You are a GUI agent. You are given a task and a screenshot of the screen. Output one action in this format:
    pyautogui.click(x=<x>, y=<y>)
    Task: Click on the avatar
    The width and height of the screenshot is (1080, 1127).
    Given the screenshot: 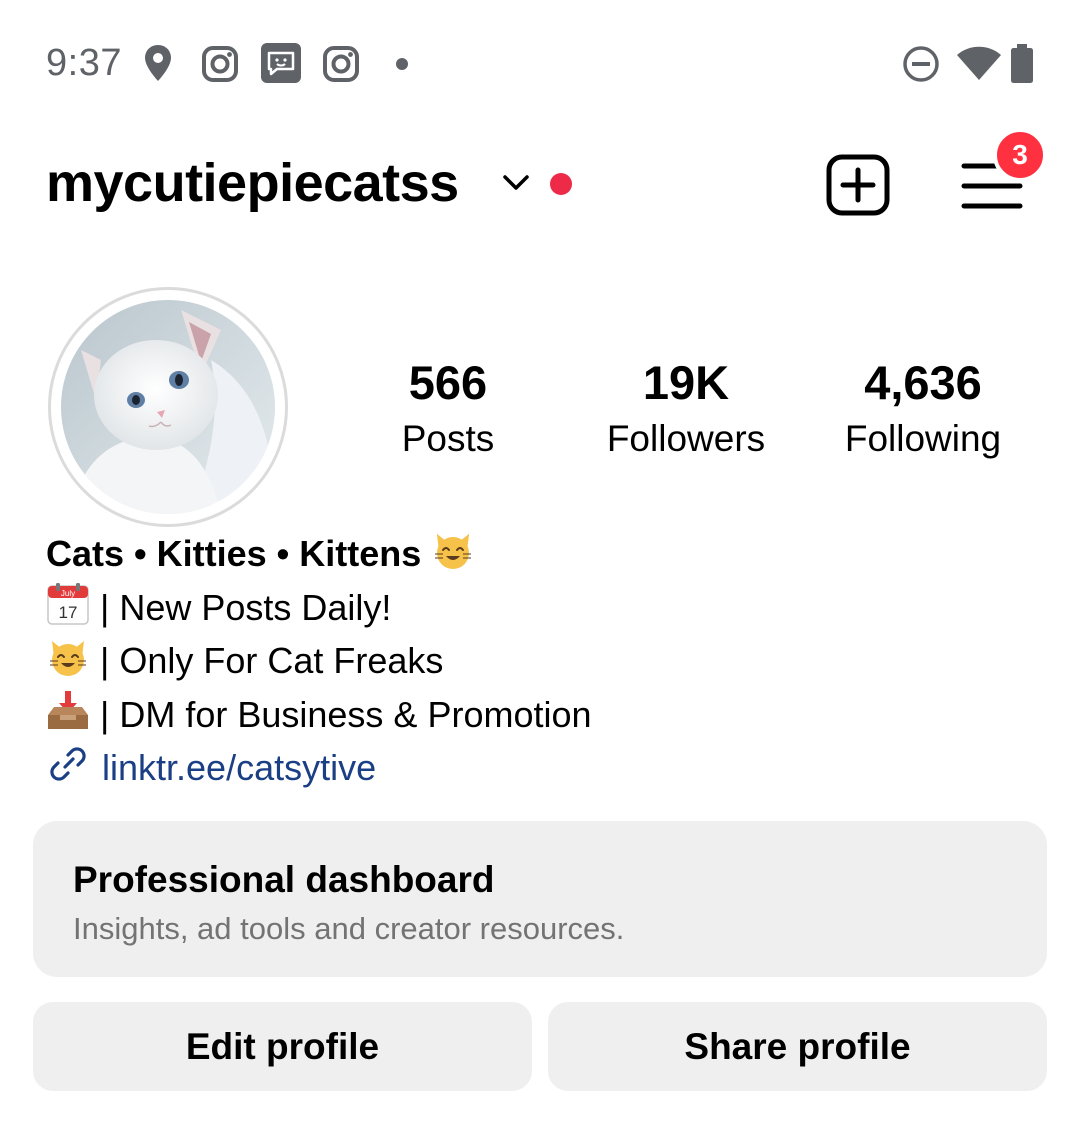 What is the action you would take?
    pyautogui.click(x=168, y=407)
    